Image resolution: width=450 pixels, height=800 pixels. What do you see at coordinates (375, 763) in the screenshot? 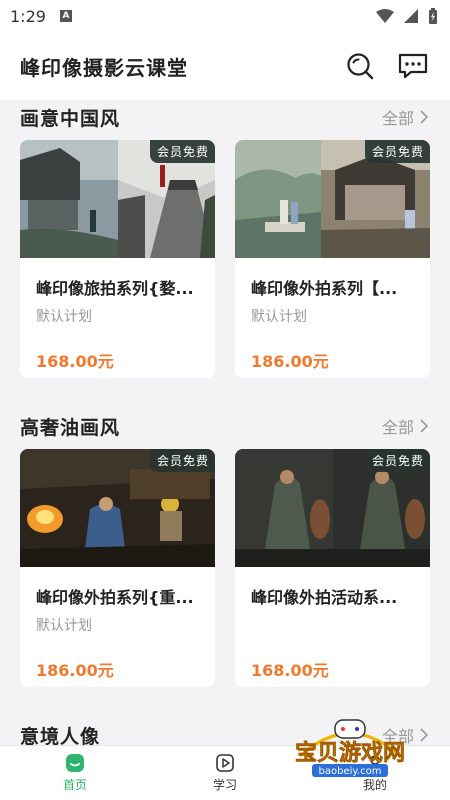
I see `user-icon` at bounding box center [375, 763].